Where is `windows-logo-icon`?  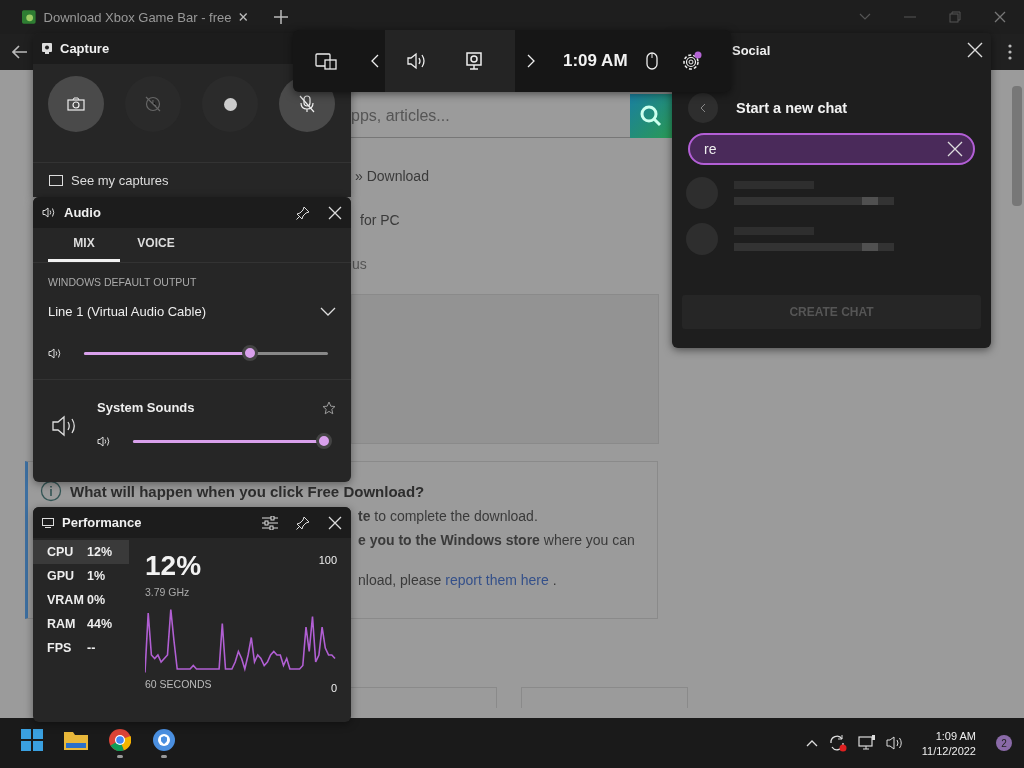
windows-logo-icon is located at coordinates (32, 739).